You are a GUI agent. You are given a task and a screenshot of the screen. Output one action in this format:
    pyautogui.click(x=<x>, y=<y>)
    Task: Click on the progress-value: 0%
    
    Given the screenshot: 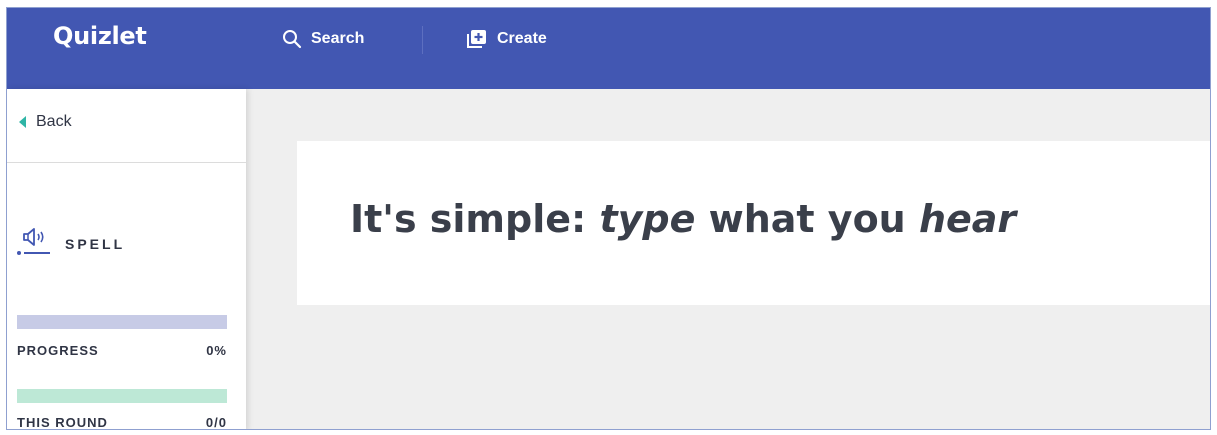 What is the action you would take?
    pyautogui.click(x=216, y=350)
    